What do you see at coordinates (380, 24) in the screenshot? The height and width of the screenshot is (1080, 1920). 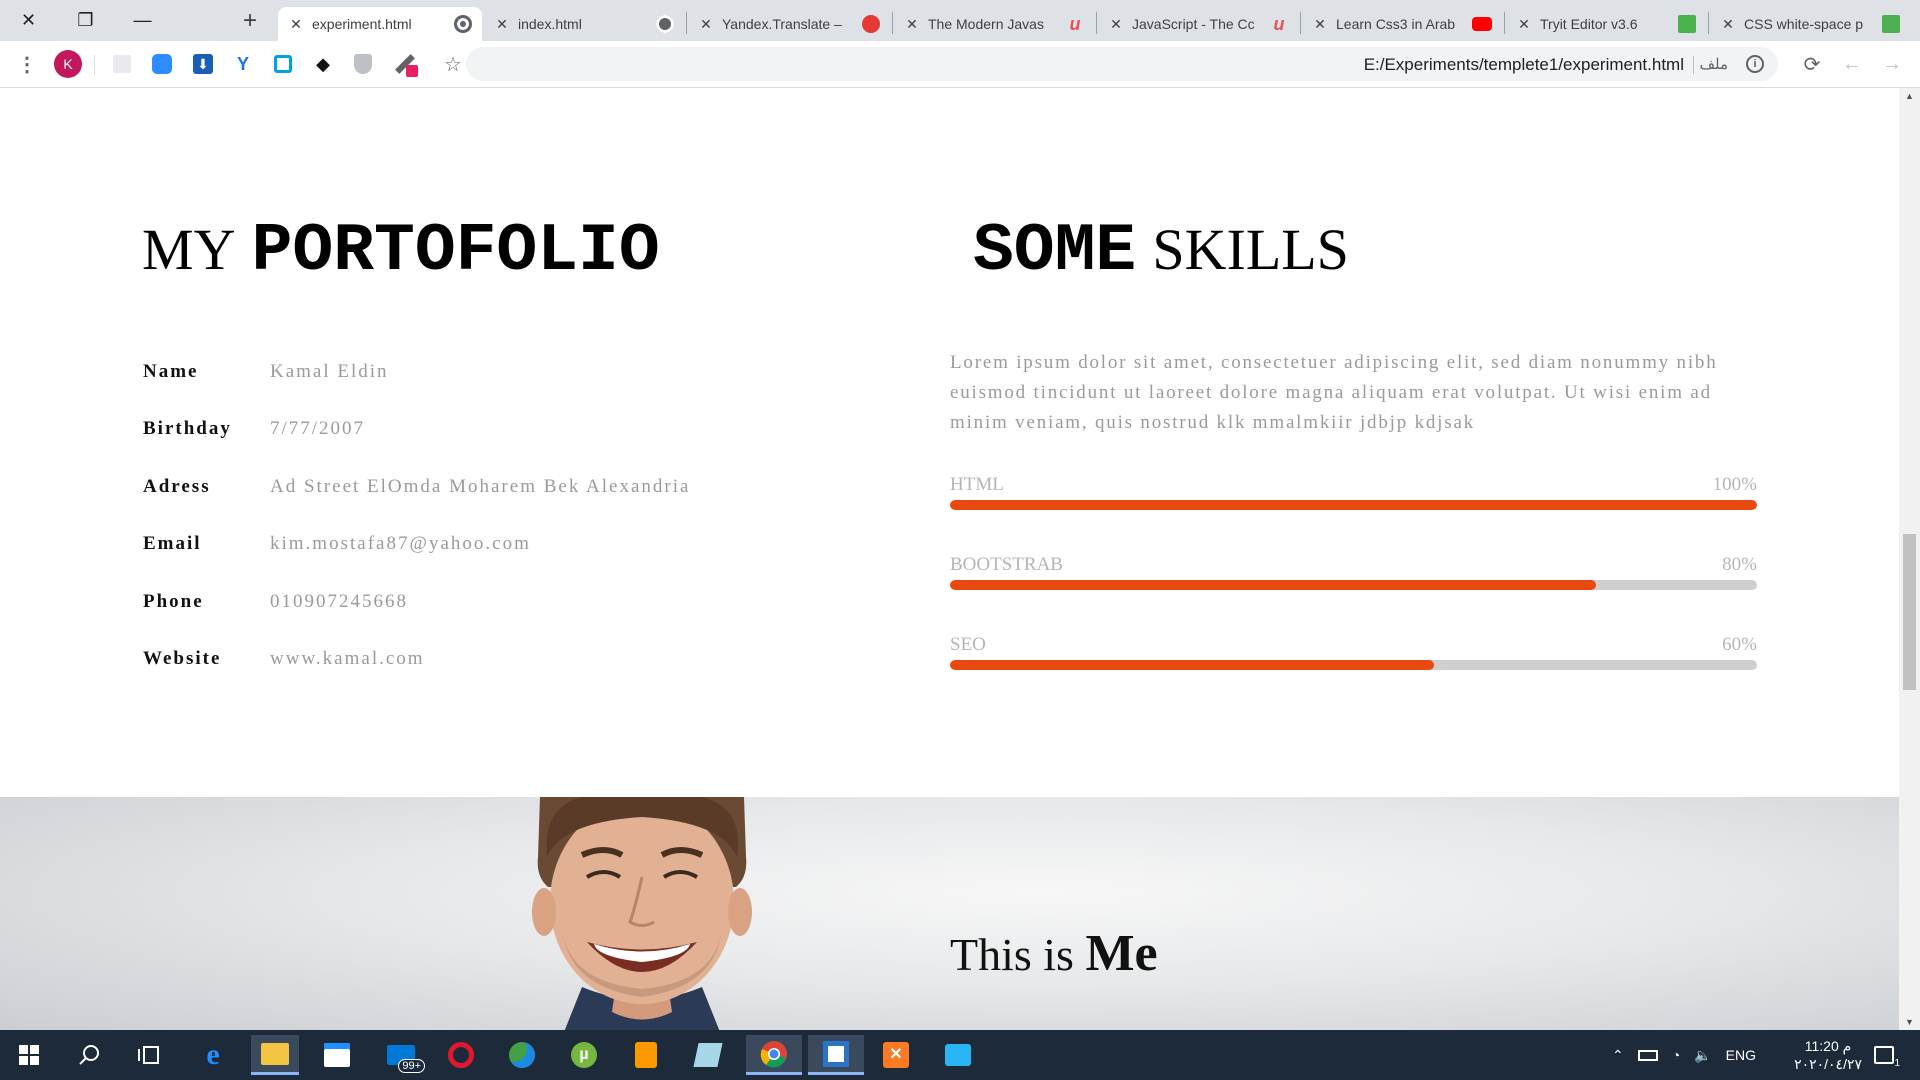 I see `tab-experiment: ✕ experiment.html` at bounding box center [380, 24].